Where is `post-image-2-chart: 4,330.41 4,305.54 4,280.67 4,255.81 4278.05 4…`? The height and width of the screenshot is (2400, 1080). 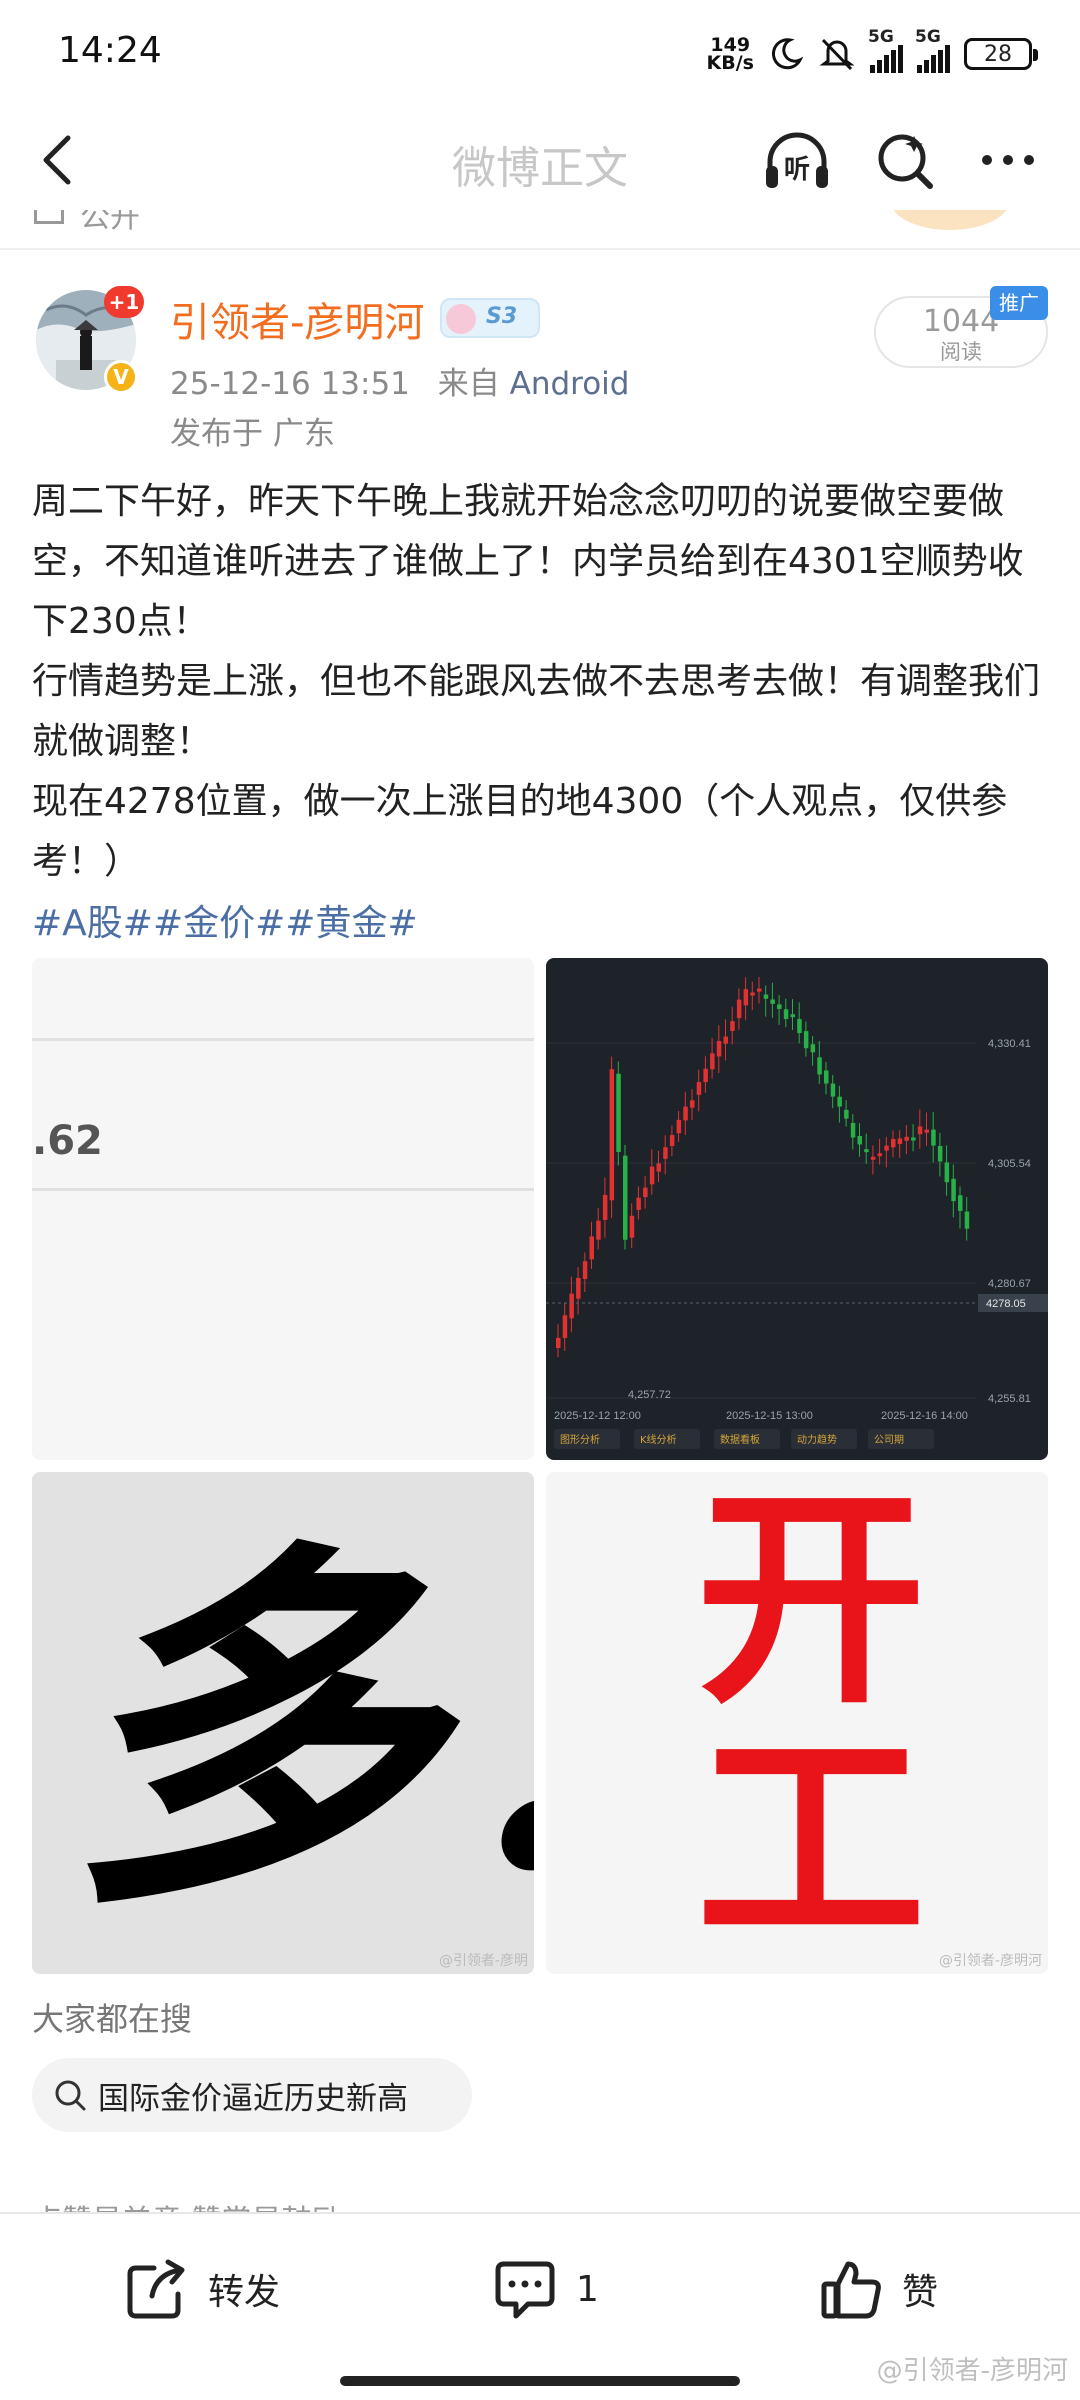
post-image-2-chart: 4,330.41 4,305.54 4,280.67 4,255.81 4278.05 4… is located at coordinates (797, 1209).